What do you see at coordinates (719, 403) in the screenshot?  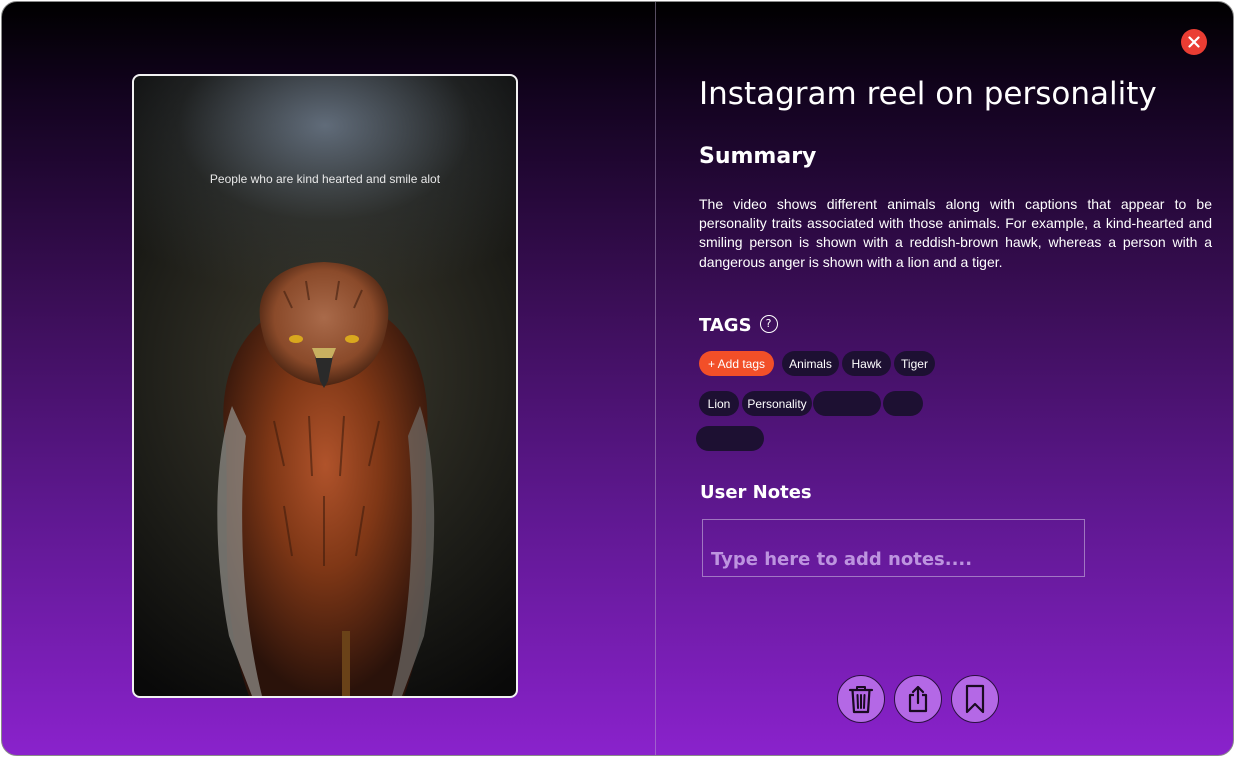 I see `tag-chip: Lion` at bounding box center [719, 403].